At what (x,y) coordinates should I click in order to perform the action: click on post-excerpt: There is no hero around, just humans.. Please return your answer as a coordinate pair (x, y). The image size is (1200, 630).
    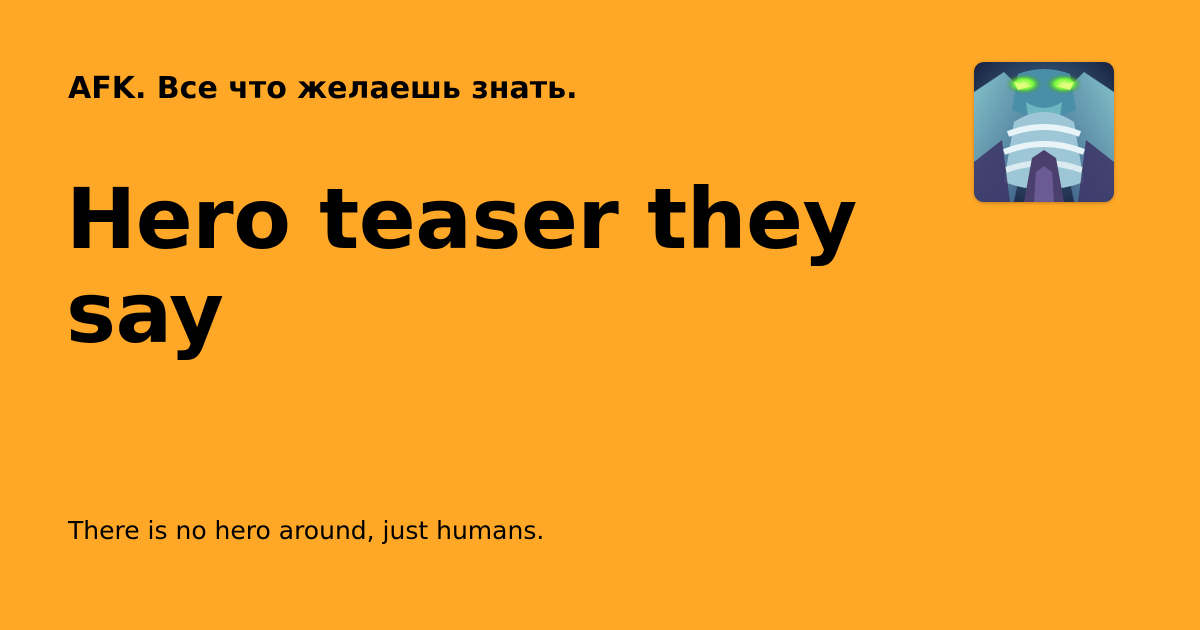
    Looking at the image, I should click on (306, 530).